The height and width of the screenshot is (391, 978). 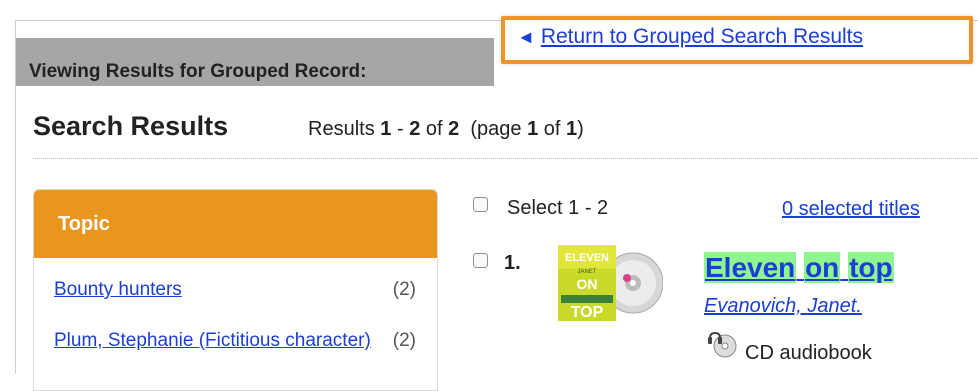 I want to click on return-to-grouped-results-link: ◄ Return to Grouped Search Results, so click(x=690, y=37).